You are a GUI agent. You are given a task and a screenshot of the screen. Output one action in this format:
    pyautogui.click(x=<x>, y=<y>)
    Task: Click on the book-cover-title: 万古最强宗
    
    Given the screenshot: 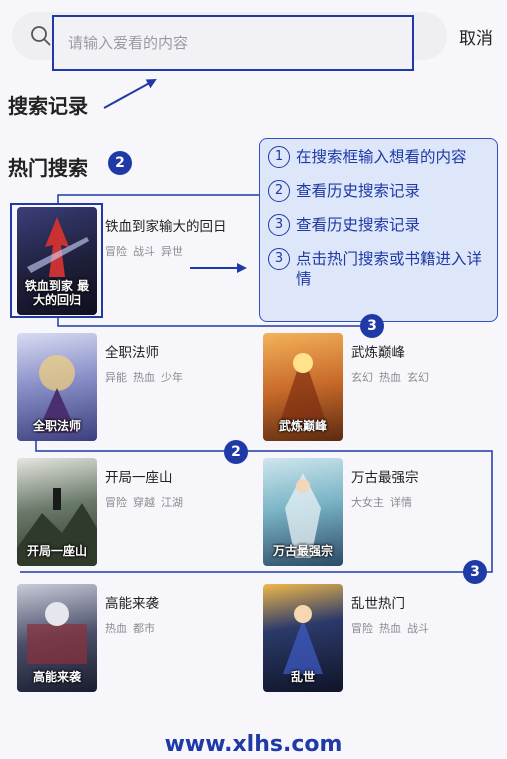 What is the action you would take?
    pyautogui.click(x=302, y=551)
    